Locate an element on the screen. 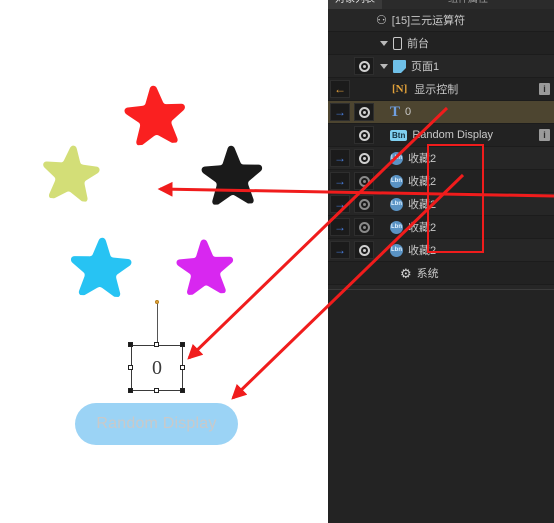 This screenshot has width=554, height=523. tree-row-label: [15]三元运算符 is located at coordinates (428, 21).